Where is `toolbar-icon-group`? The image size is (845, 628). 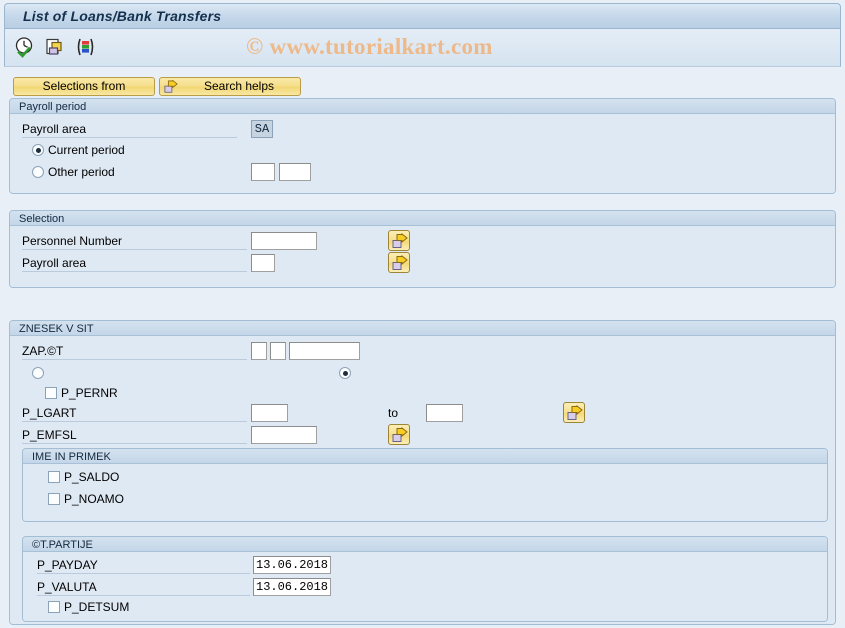
toolbar-icon-group is located at coordinates (55, 47).